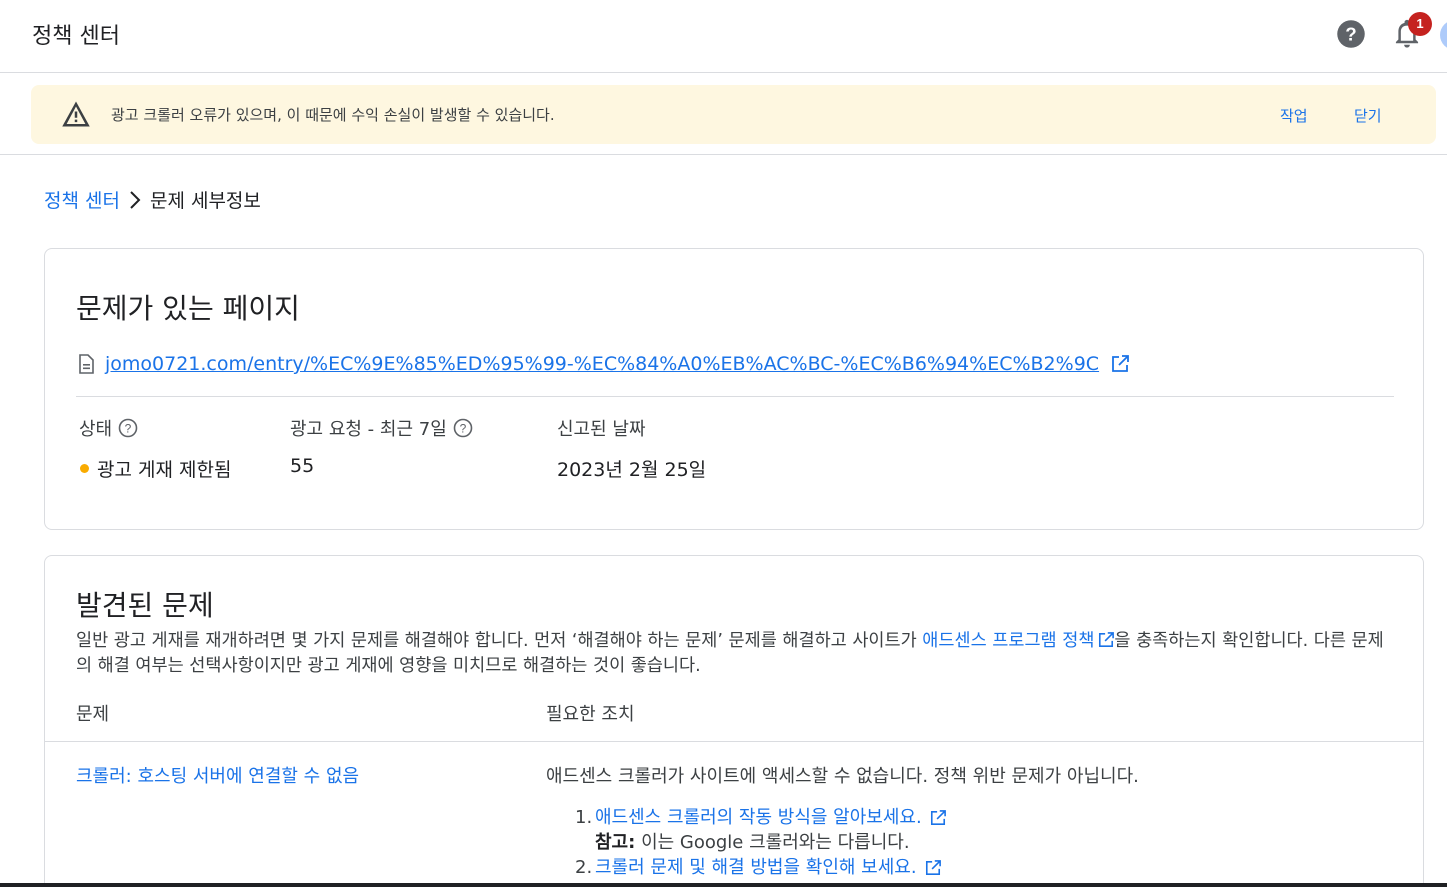  Describe the element at coordinates (84, 468) in the screenshot. I see `status-dot` at that location.